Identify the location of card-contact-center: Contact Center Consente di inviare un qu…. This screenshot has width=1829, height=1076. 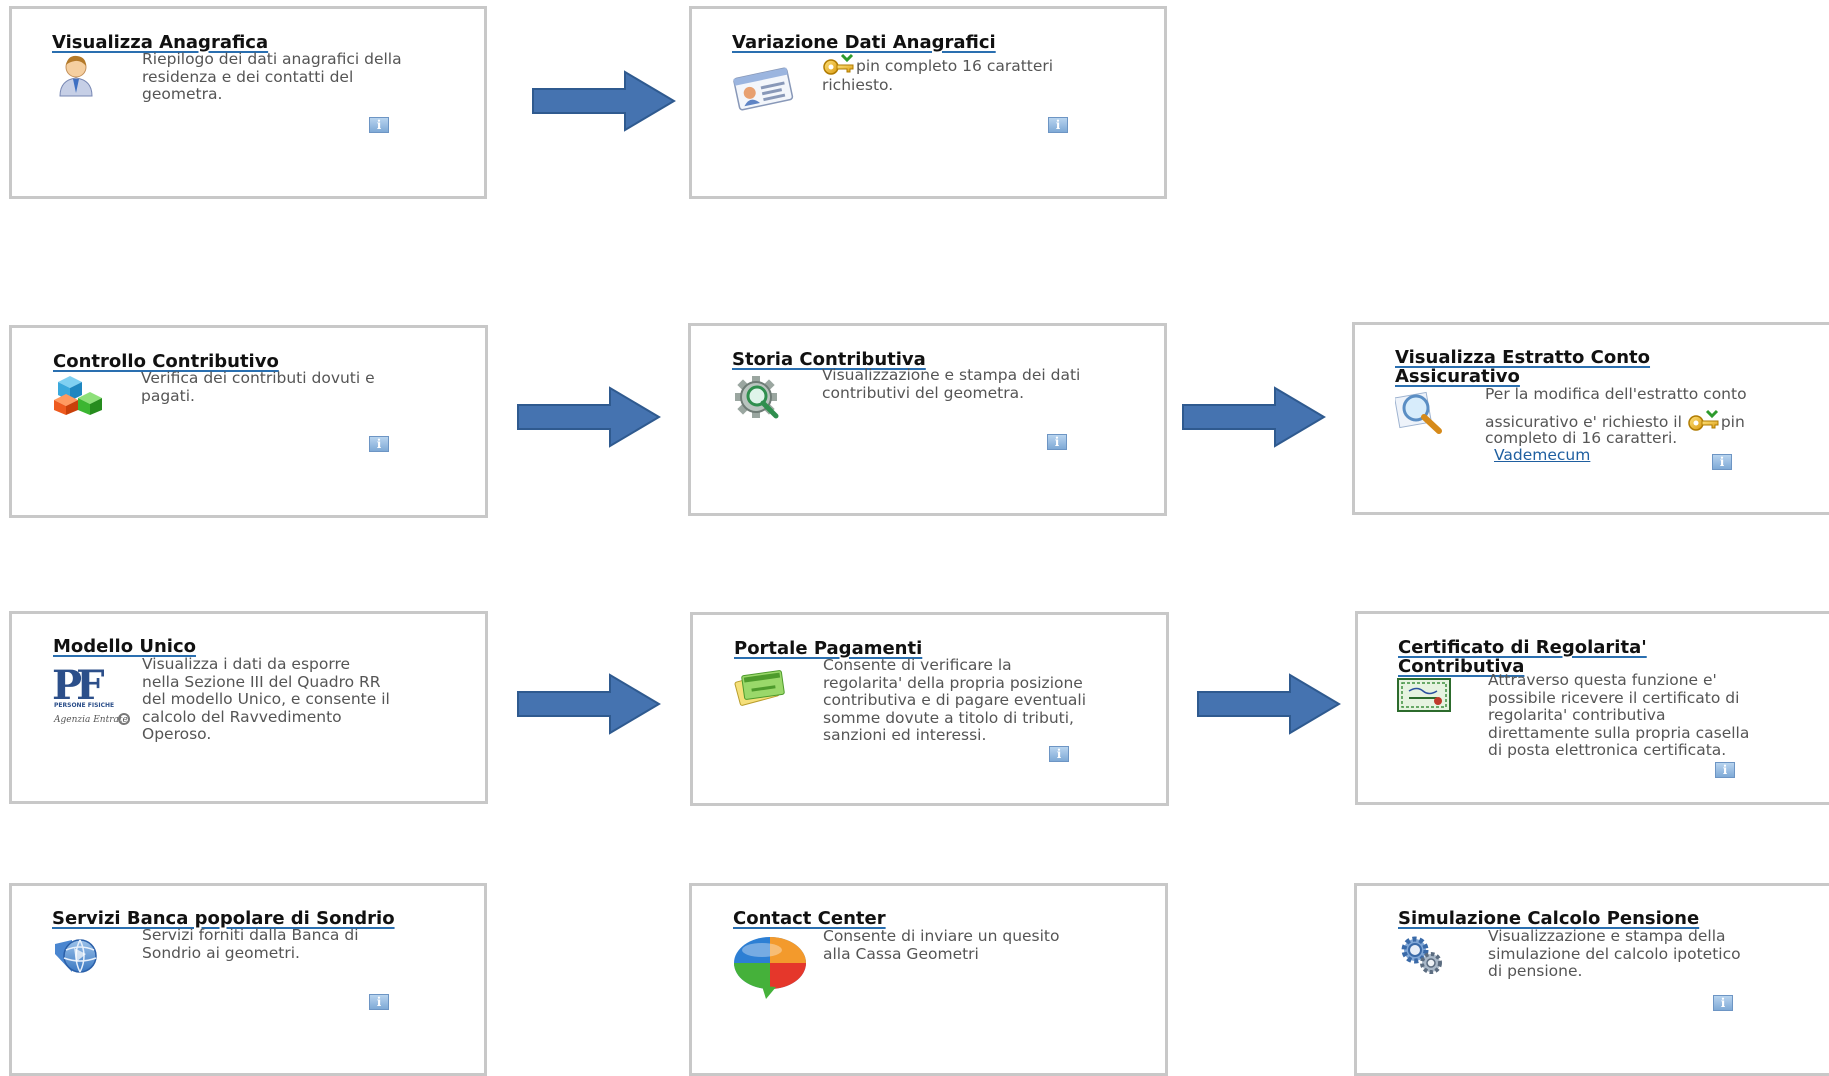
(928, 979).